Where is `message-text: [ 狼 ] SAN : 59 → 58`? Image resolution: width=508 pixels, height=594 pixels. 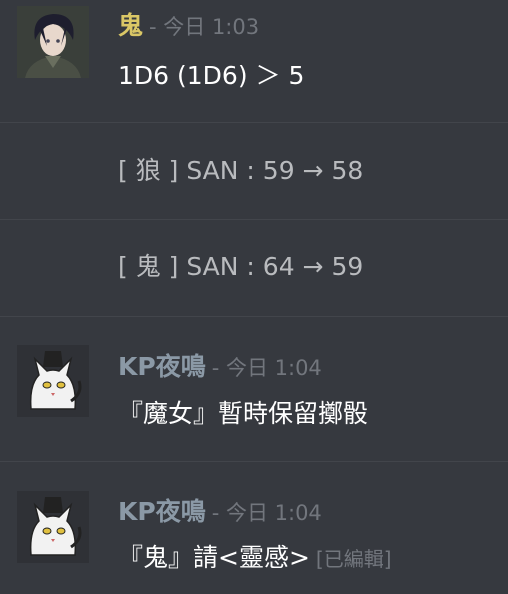
message-text: [ 狼 ] SAN : 59 → 58 is located at coordinates (241, 170).